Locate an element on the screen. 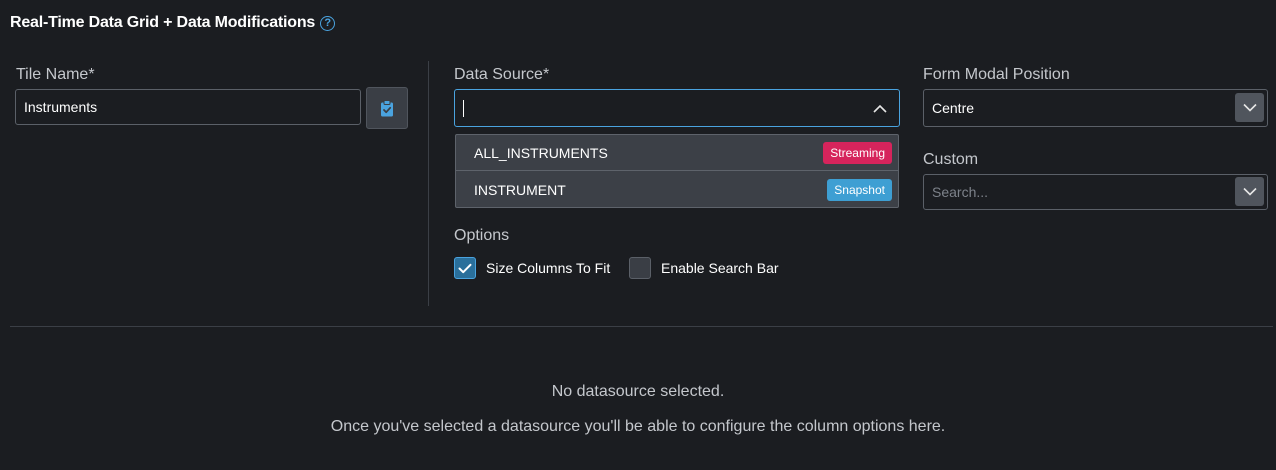  form-modal-position-select: Centre is located at coordinates (1095, 108).